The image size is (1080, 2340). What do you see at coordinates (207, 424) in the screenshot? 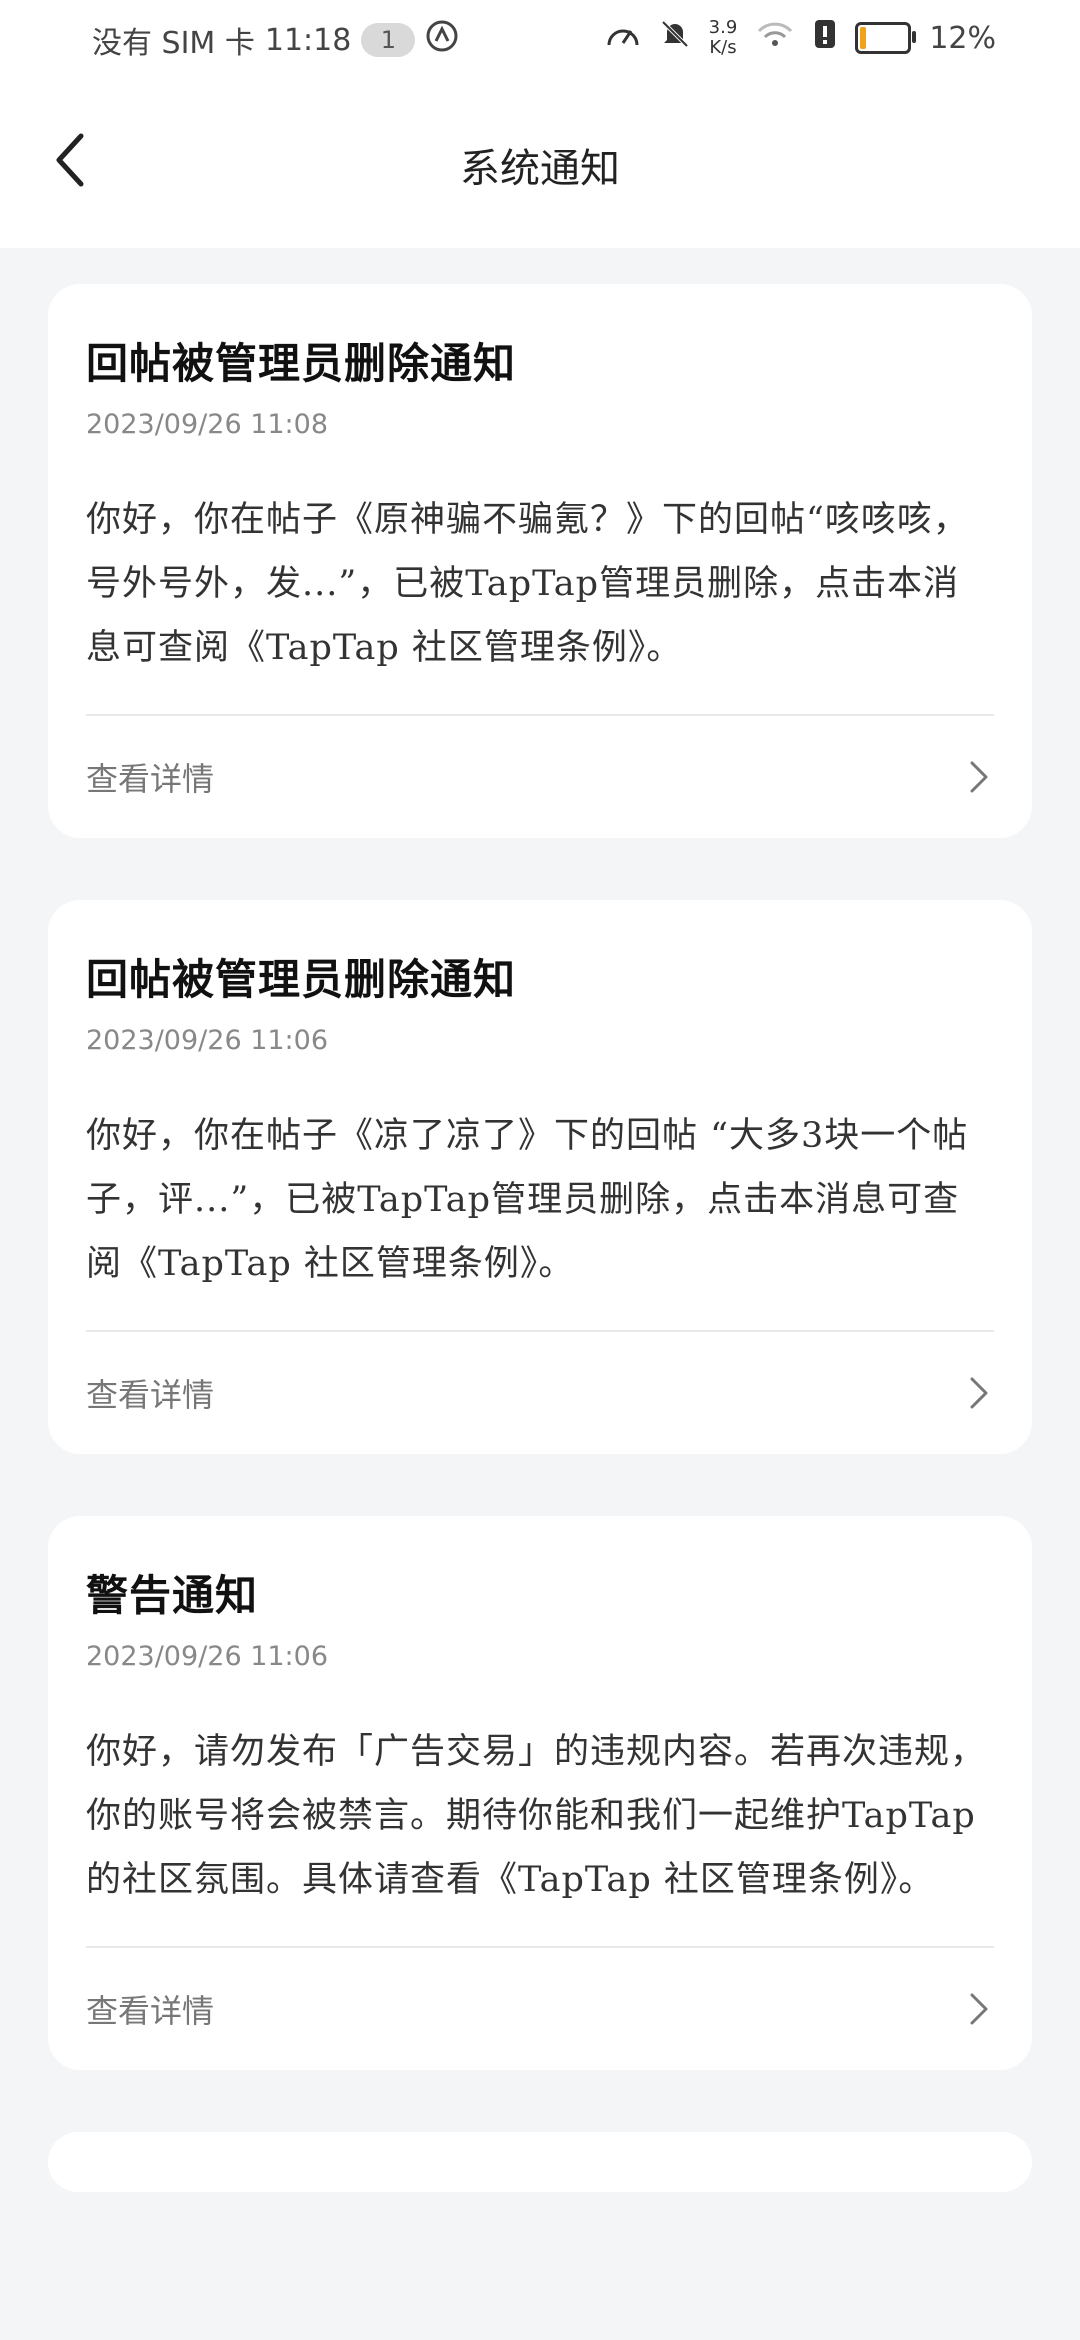
I see `notification-time: 2023/09/26 11:08` at bounding box center [207, 424].